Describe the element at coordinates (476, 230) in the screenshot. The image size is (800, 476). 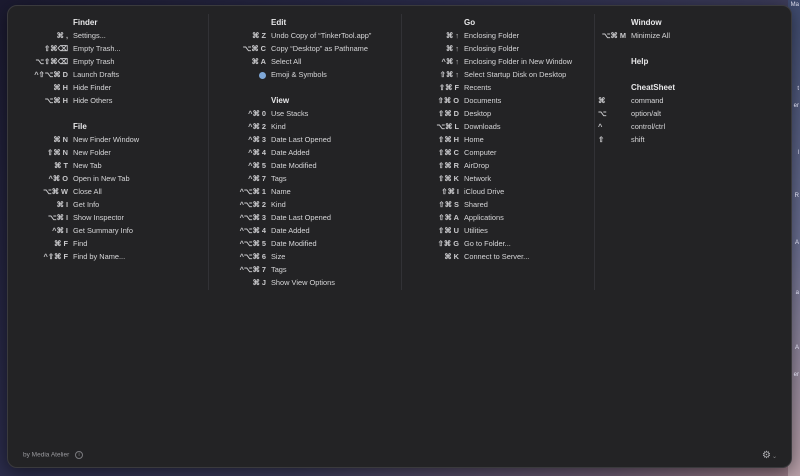
I see `shortcut-label: Utilities` at that location.